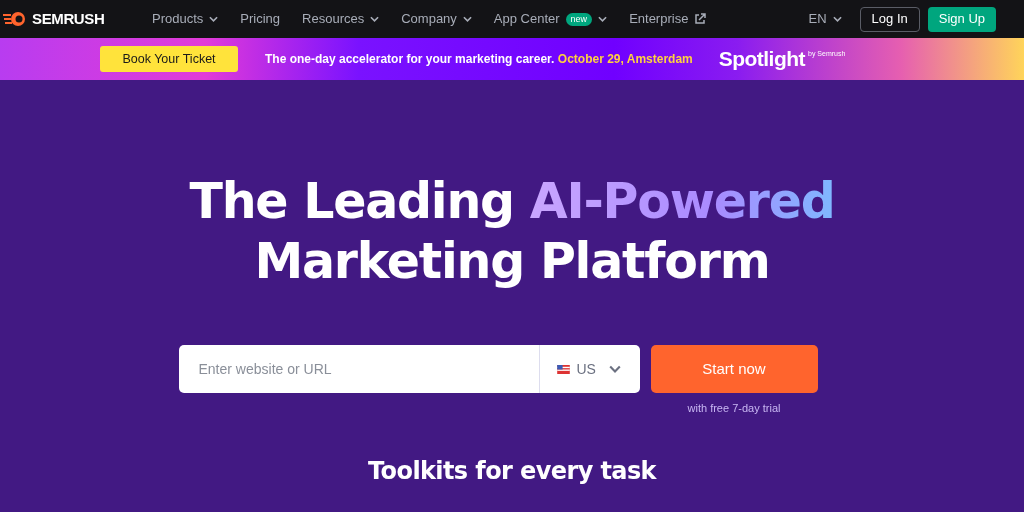 The image size is (1024, 512). What do you see at coordinates (512, 232) in the screenshot?
I see `hero-title: The Leading AI-Powered Marketing Platform` at bounding box center [512, 232].